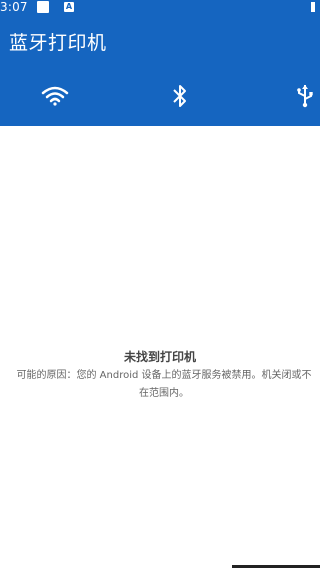 The width and height of the screenshot is (320, 568). Describe the element at coordinates (43, 7) in the screenshot. I see `square-status-icon` at that location.